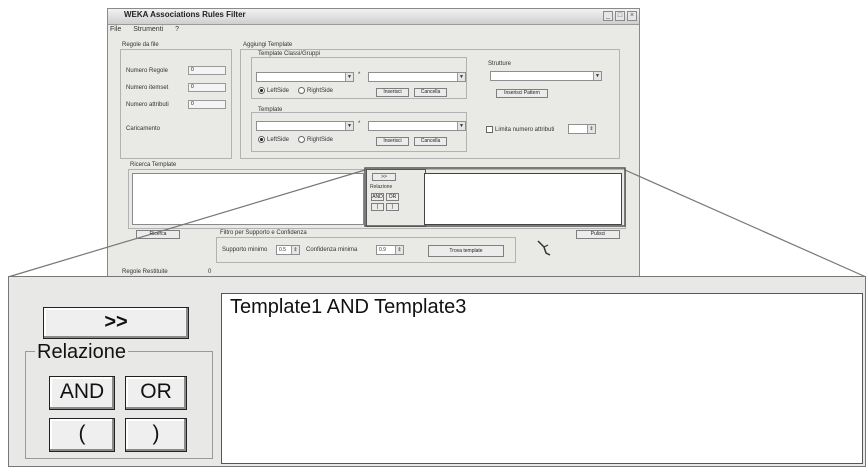 This screenshot has width=868, height=475. Describe the element at coordinates (116, 323) in the screenshot. I see `add-expression-button: >>` at that location.